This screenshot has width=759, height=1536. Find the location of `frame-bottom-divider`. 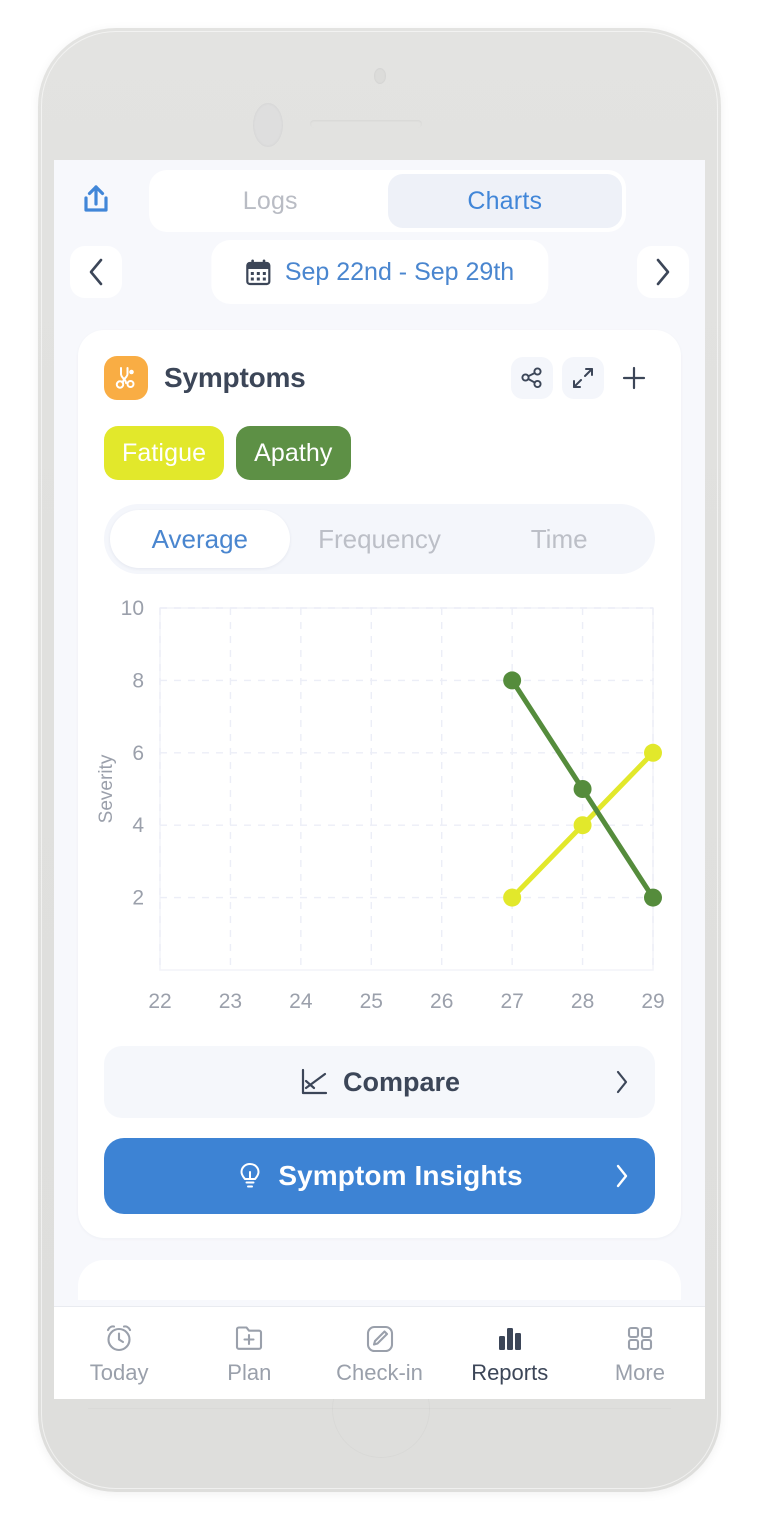

frame-bottom-divider is located at coordinates (379, 1408).